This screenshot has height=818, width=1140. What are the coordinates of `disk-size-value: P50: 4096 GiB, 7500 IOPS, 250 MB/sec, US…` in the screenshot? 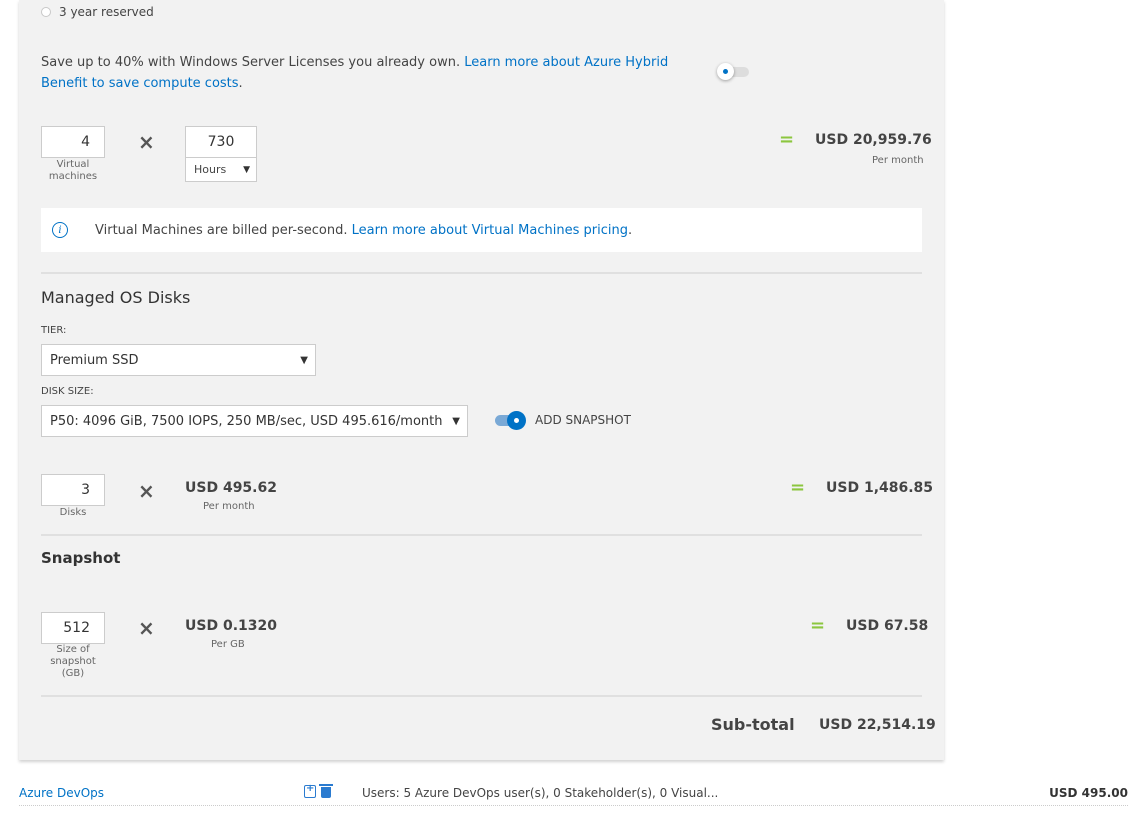 It's located at (246, 421).